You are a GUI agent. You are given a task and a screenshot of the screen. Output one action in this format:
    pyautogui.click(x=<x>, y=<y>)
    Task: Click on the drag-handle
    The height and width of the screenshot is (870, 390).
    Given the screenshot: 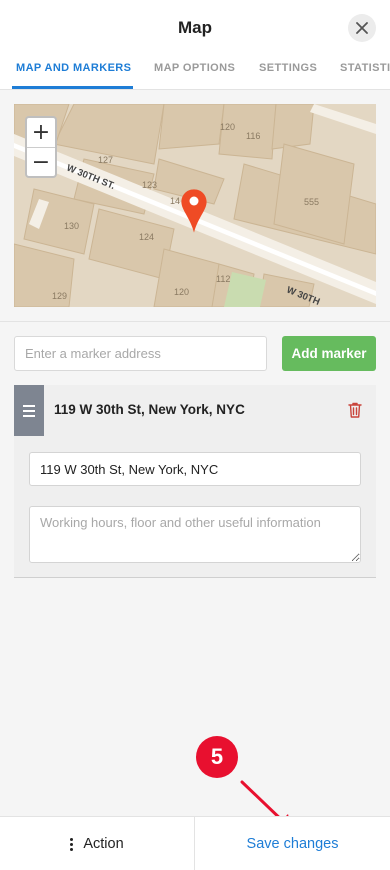 What is the action you would take?
    pyautogui.click(x=29, y=410)
    